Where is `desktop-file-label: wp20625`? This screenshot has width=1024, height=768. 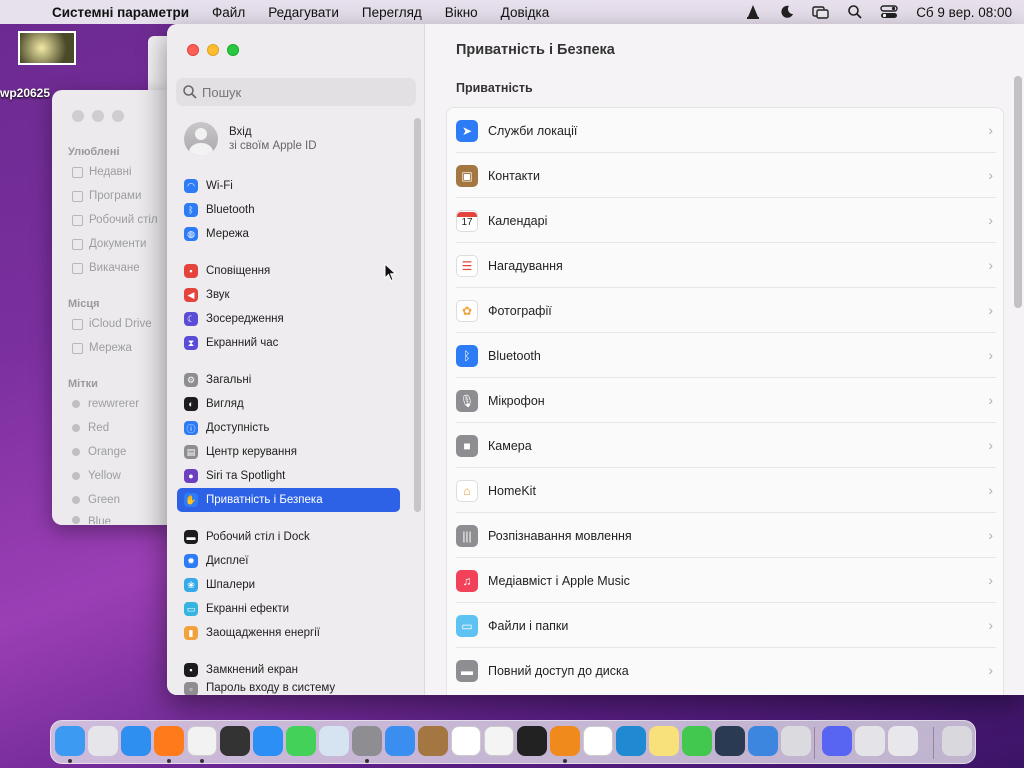
desktop-file-label: wp20625 is located at coordinates (25, 93).